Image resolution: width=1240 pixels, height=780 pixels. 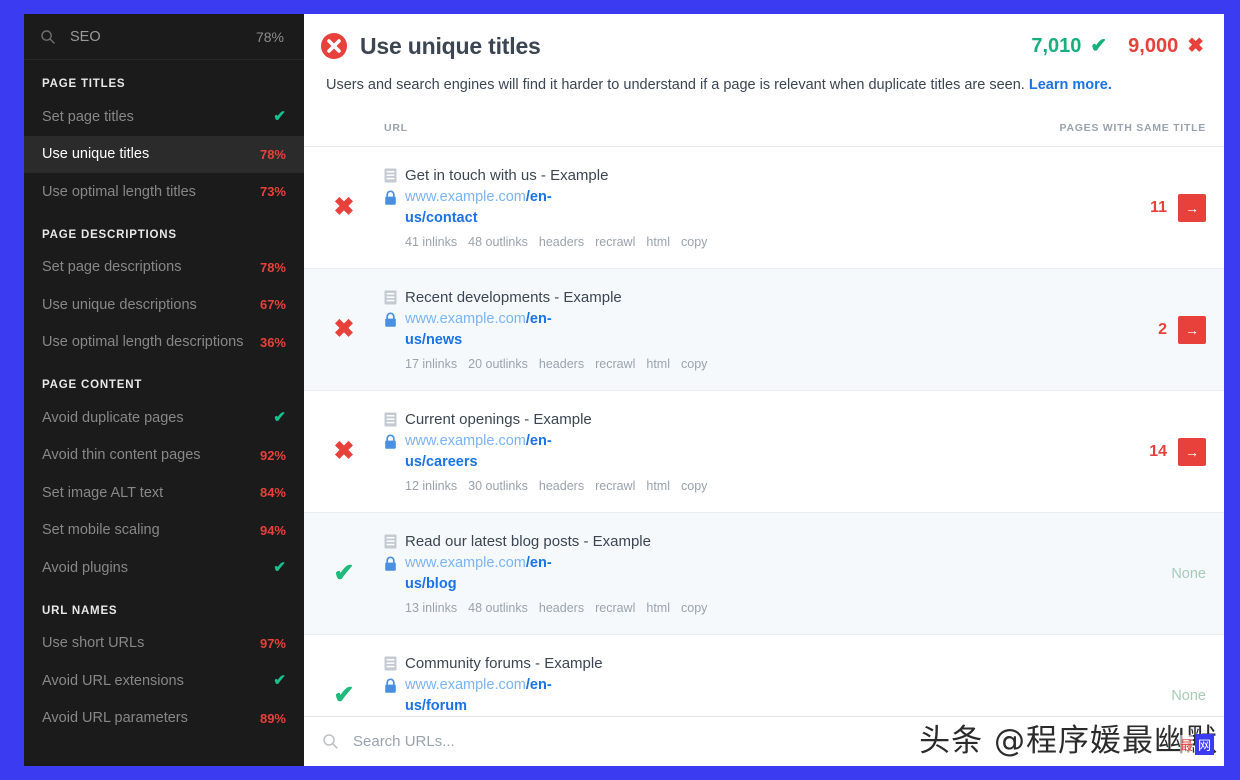 I want to click on row-meta-item: 20 outlinks, so click(x=498, y=364).